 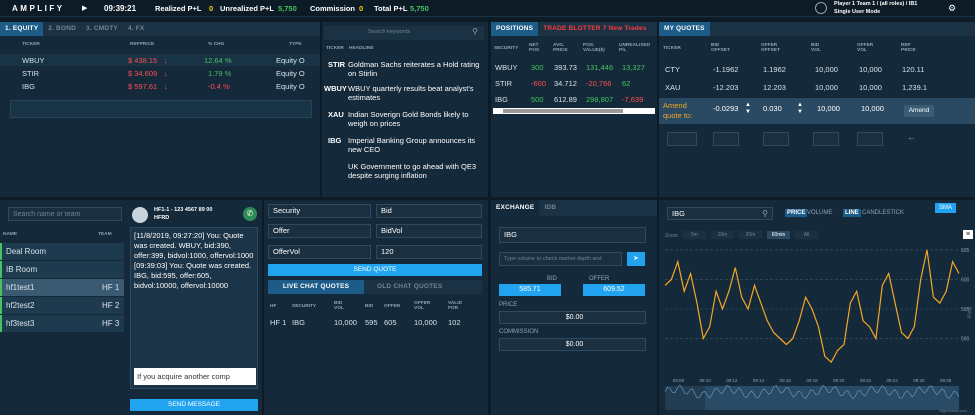 What do you see at coordinates (501, 99) in the screenshot?
I see `security: IBG` at bounding box center [501, 99].